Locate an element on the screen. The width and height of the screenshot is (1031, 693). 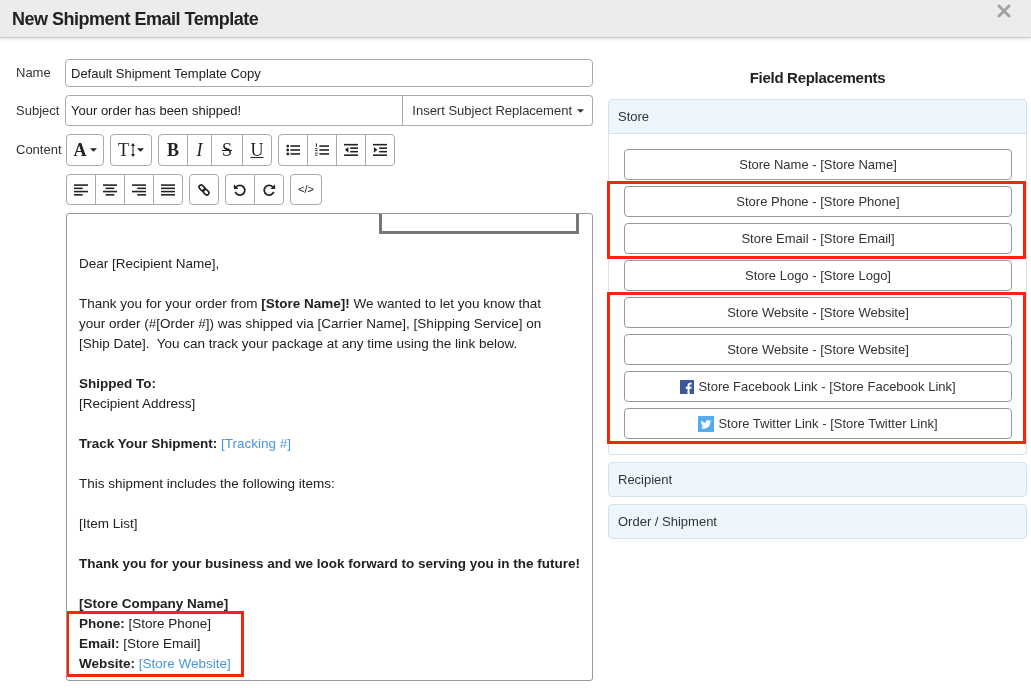
numbered-list-button is located at coordinates (322, 150).